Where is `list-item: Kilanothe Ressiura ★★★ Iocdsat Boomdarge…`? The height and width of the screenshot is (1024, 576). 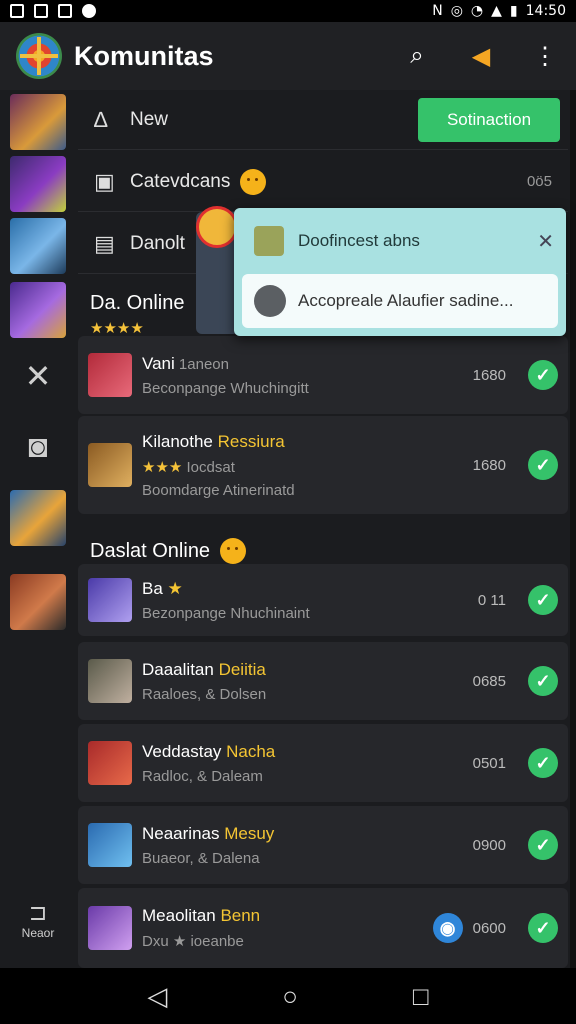
list-item: Kilanothe Ressiura ★★★ Iocdsat Boomdarge… is located at coordinates (323, 465).